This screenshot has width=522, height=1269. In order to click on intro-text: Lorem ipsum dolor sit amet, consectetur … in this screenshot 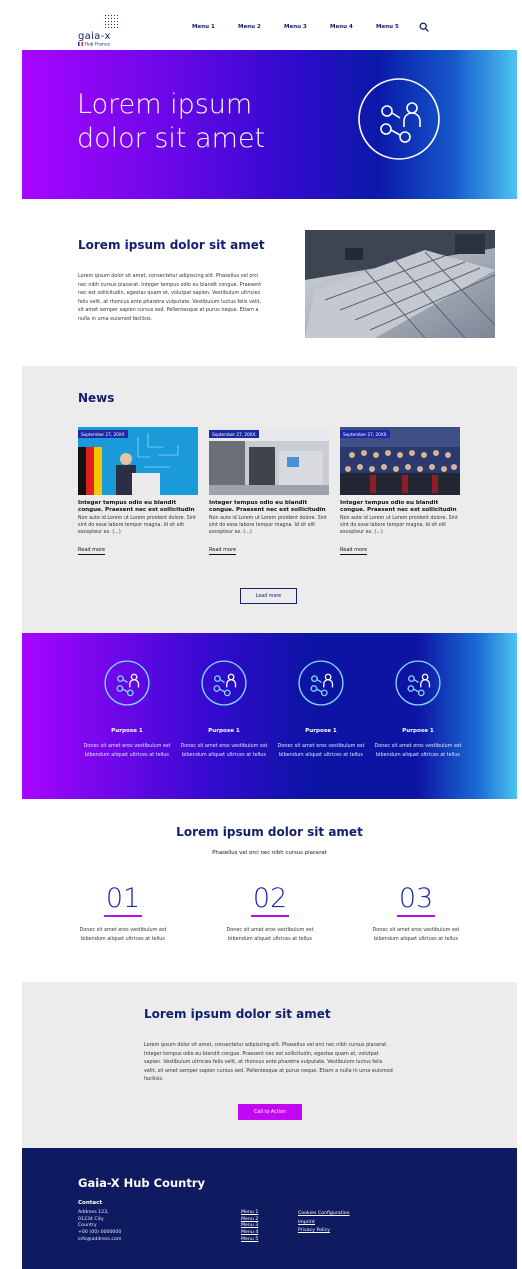, I will do `click(170, 297)`.